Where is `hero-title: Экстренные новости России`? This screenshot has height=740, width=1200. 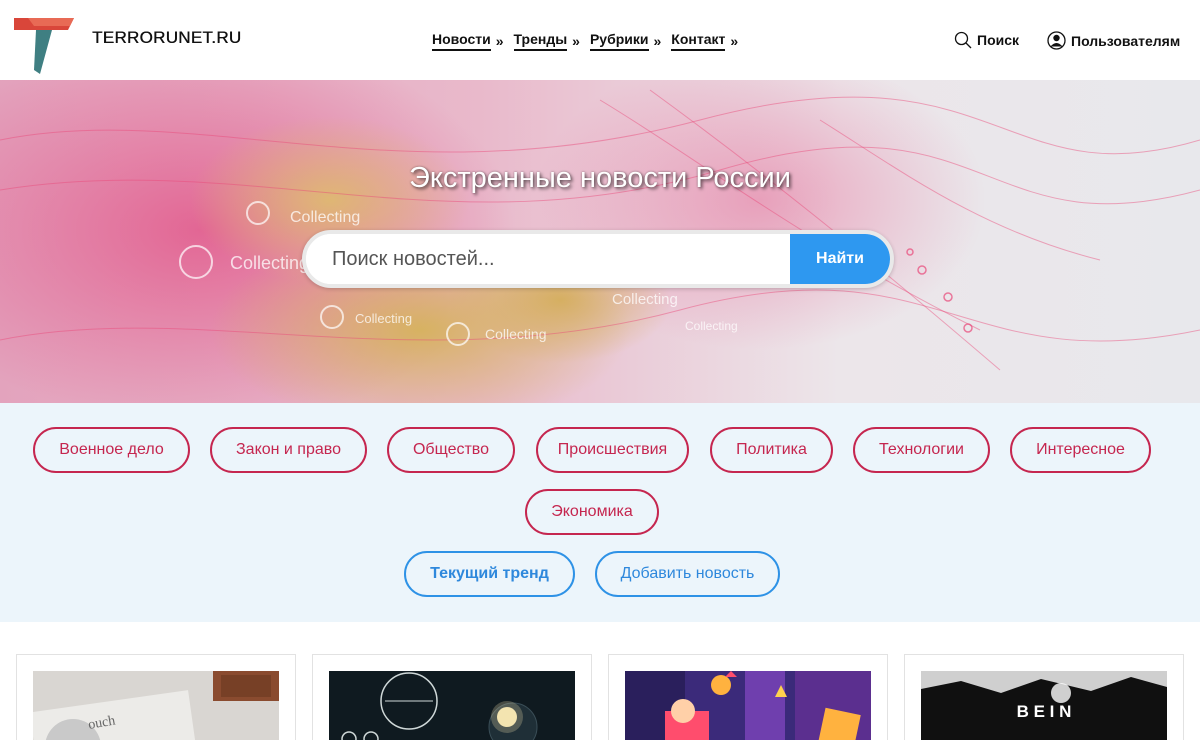 hero-title: Экстренные новости России is located at coordinates (600, 178).